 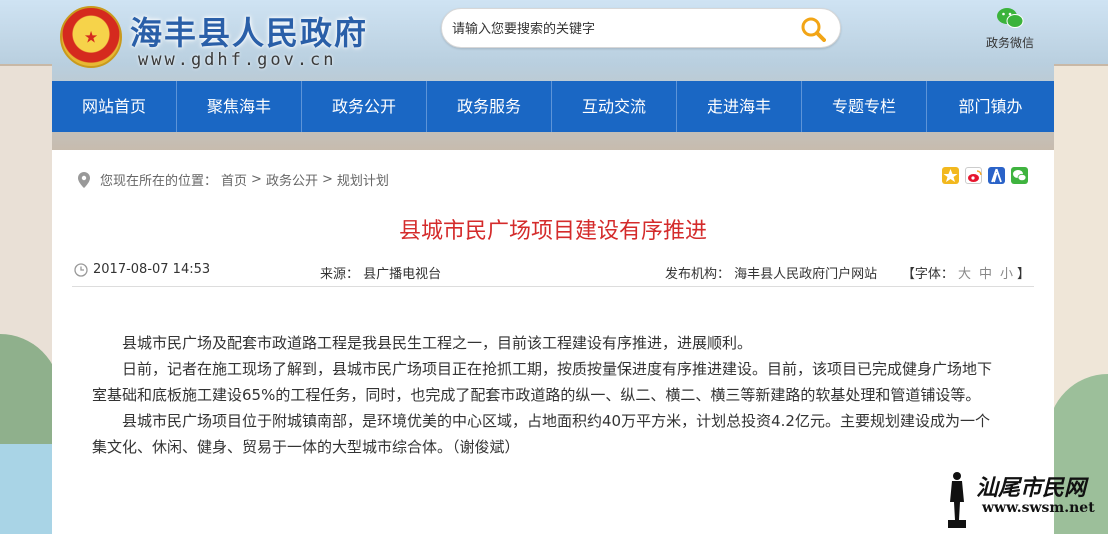 I want to click on nav-item-departments: 部门镇办, so click(x=990, y=106).